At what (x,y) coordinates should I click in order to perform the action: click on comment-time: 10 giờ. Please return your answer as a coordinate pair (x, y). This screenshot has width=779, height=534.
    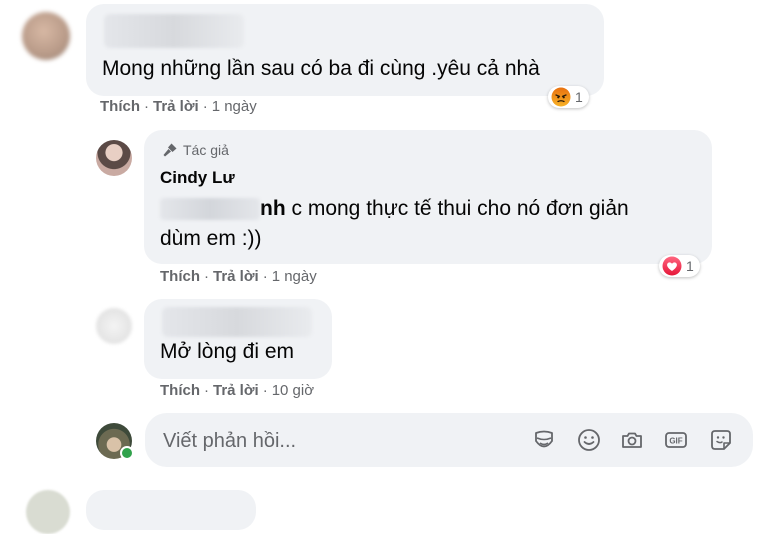
    Looking at the image, I should click on (293, 390).